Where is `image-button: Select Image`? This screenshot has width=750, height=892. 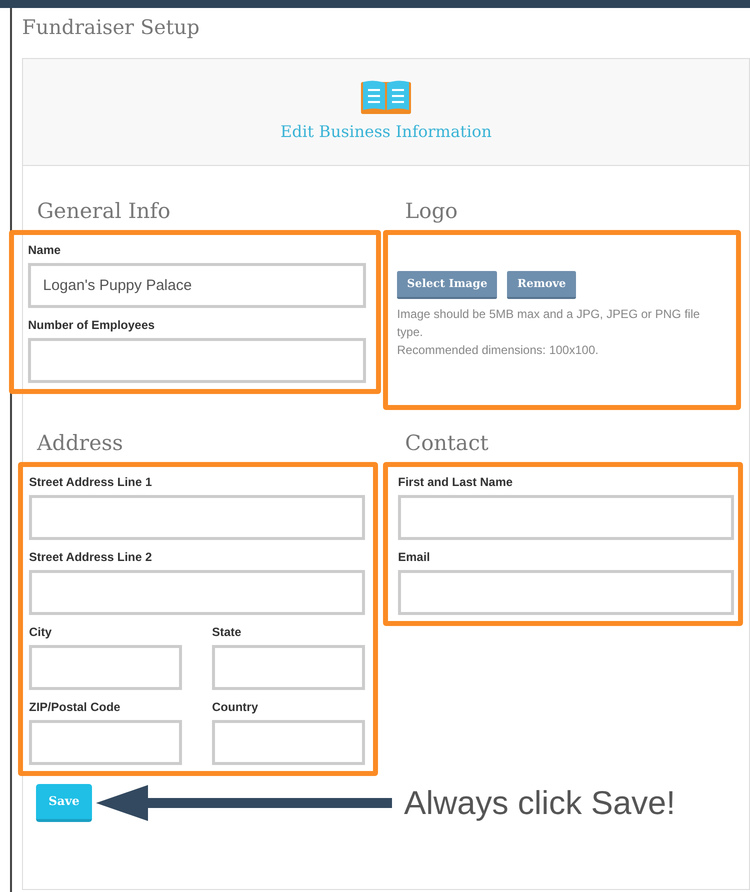
image-button: Select Image is located at coordinates (447, 285).